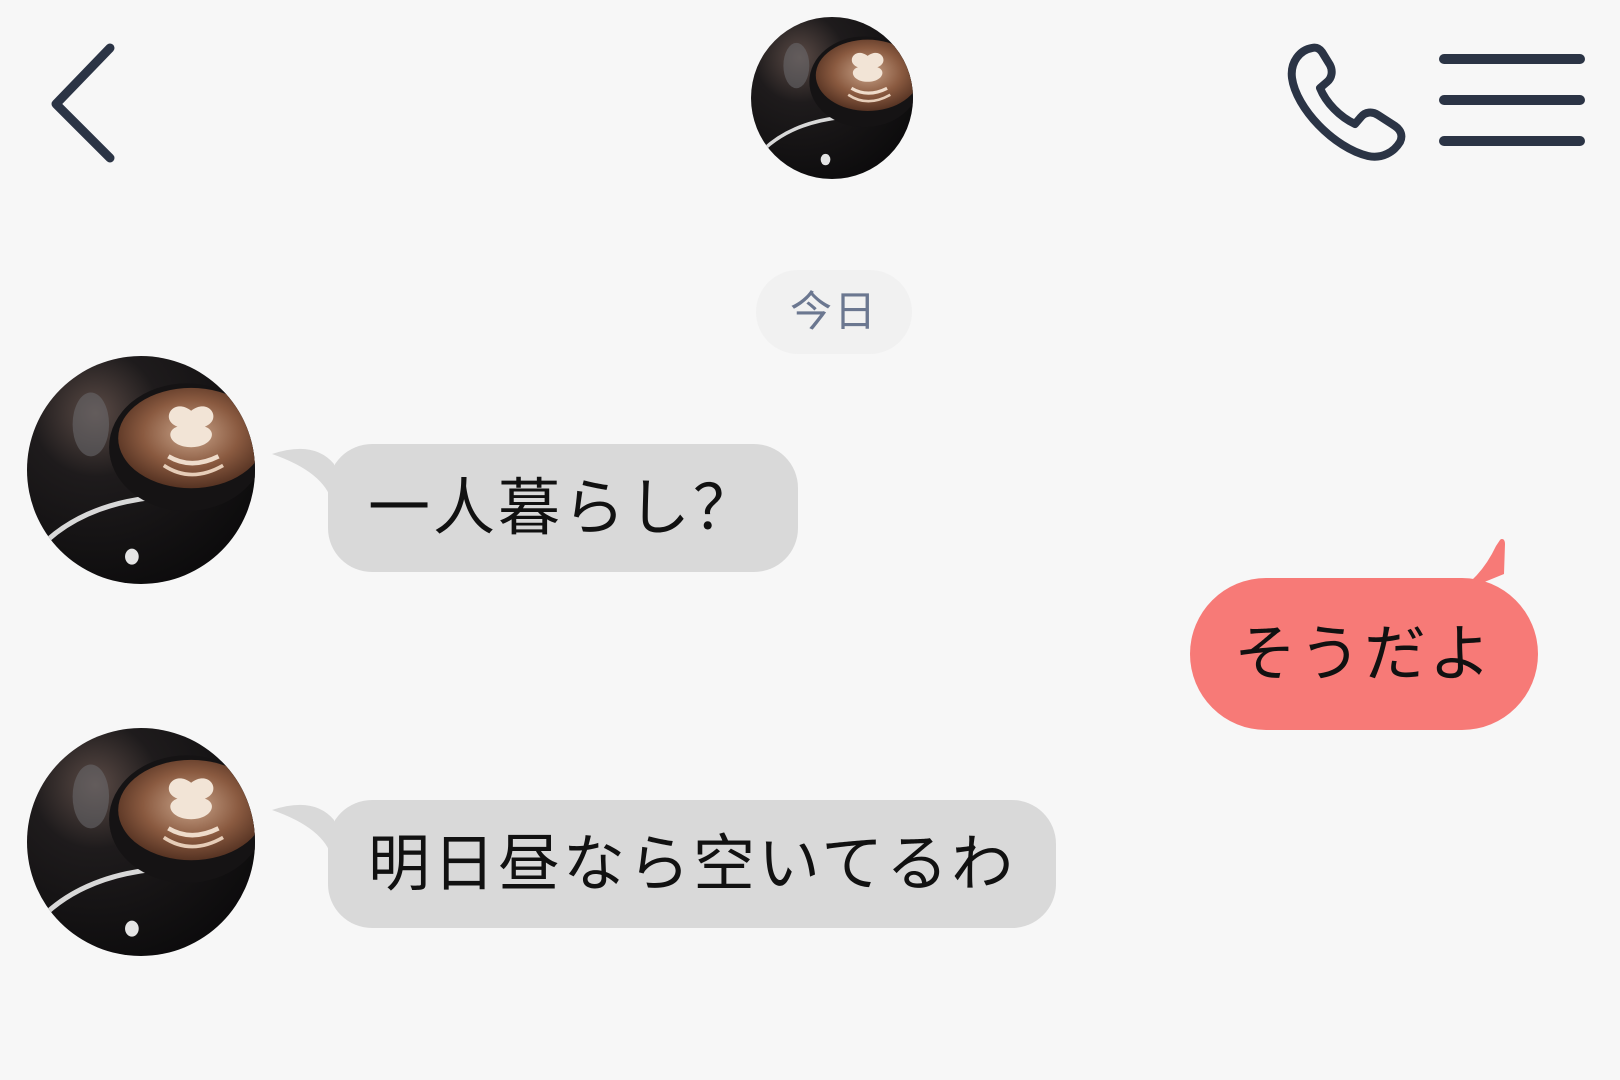  I want to click on message-text: 明日昼なら空いてるわ, so click(692, 863).